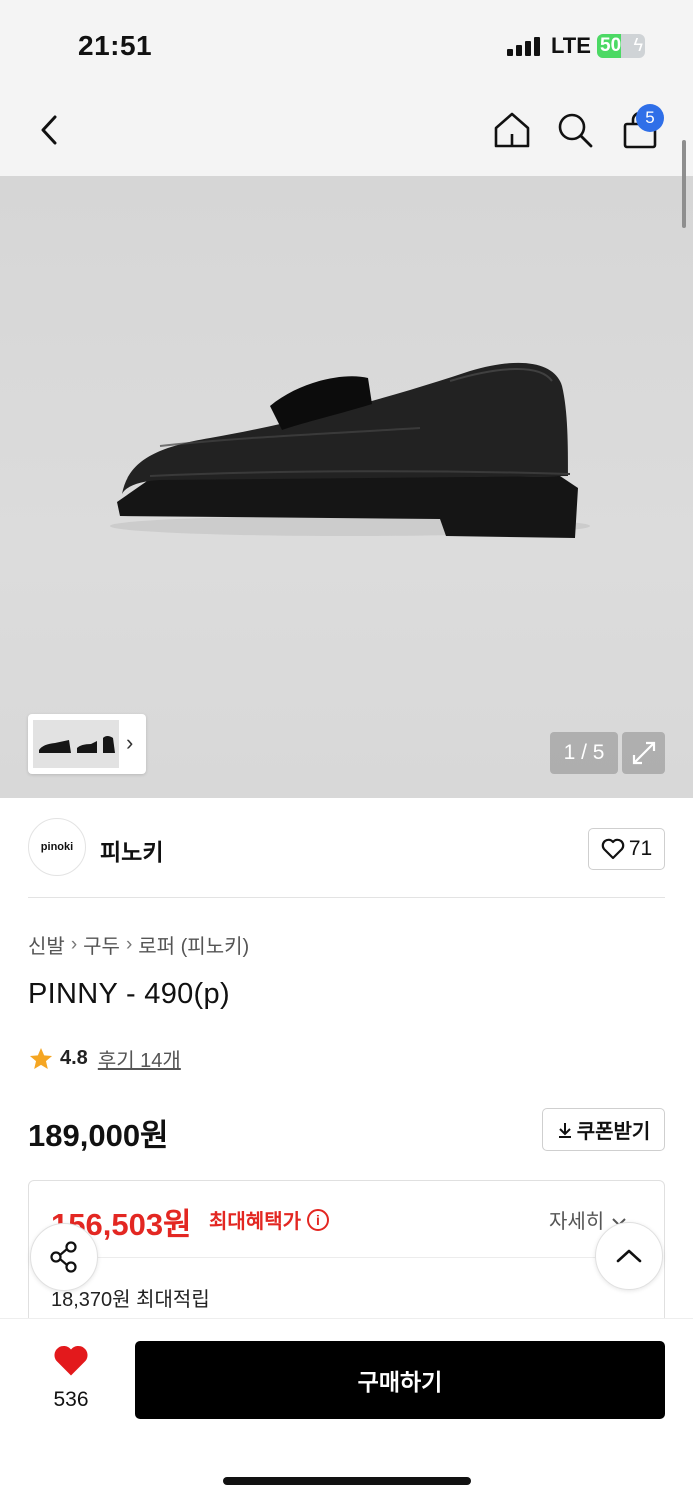 The image size is (693, 1500). What do you see at coordinates (193, 944) in the screenshot?
I see `breadcrumb-item: 로퍼 (피노키)` at bounding box center [193, 944].